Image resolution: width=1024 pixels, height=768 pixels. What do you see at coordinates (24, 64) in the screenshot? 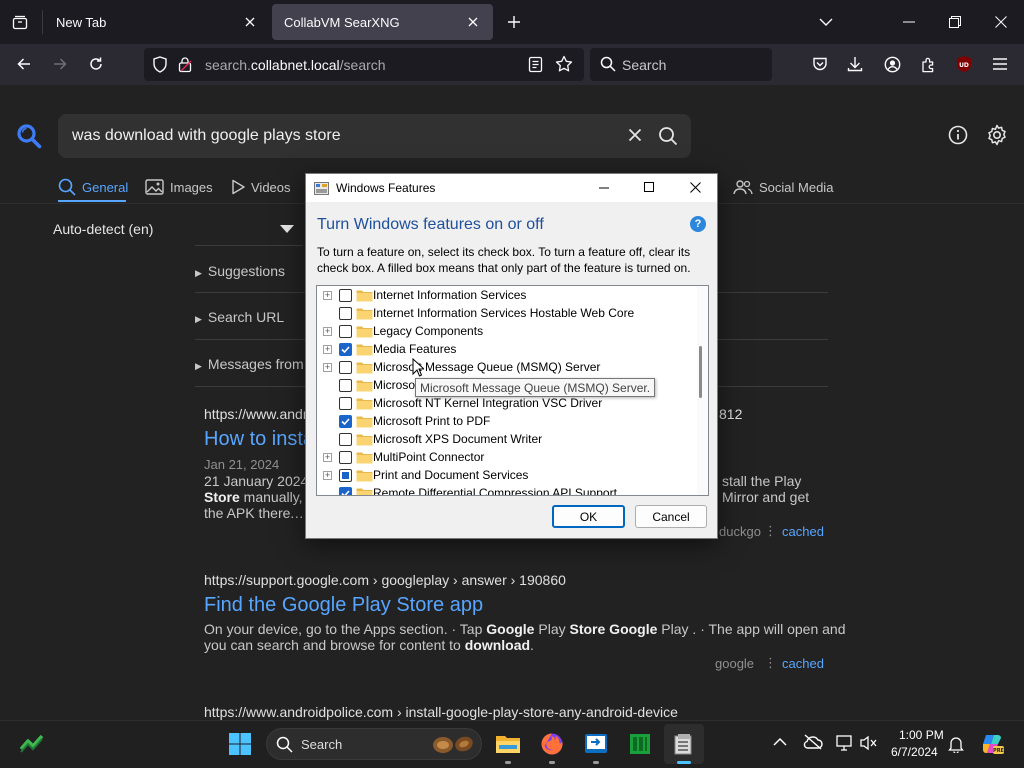
I see `back-arrow-icon` at bounding box center [24, 64].